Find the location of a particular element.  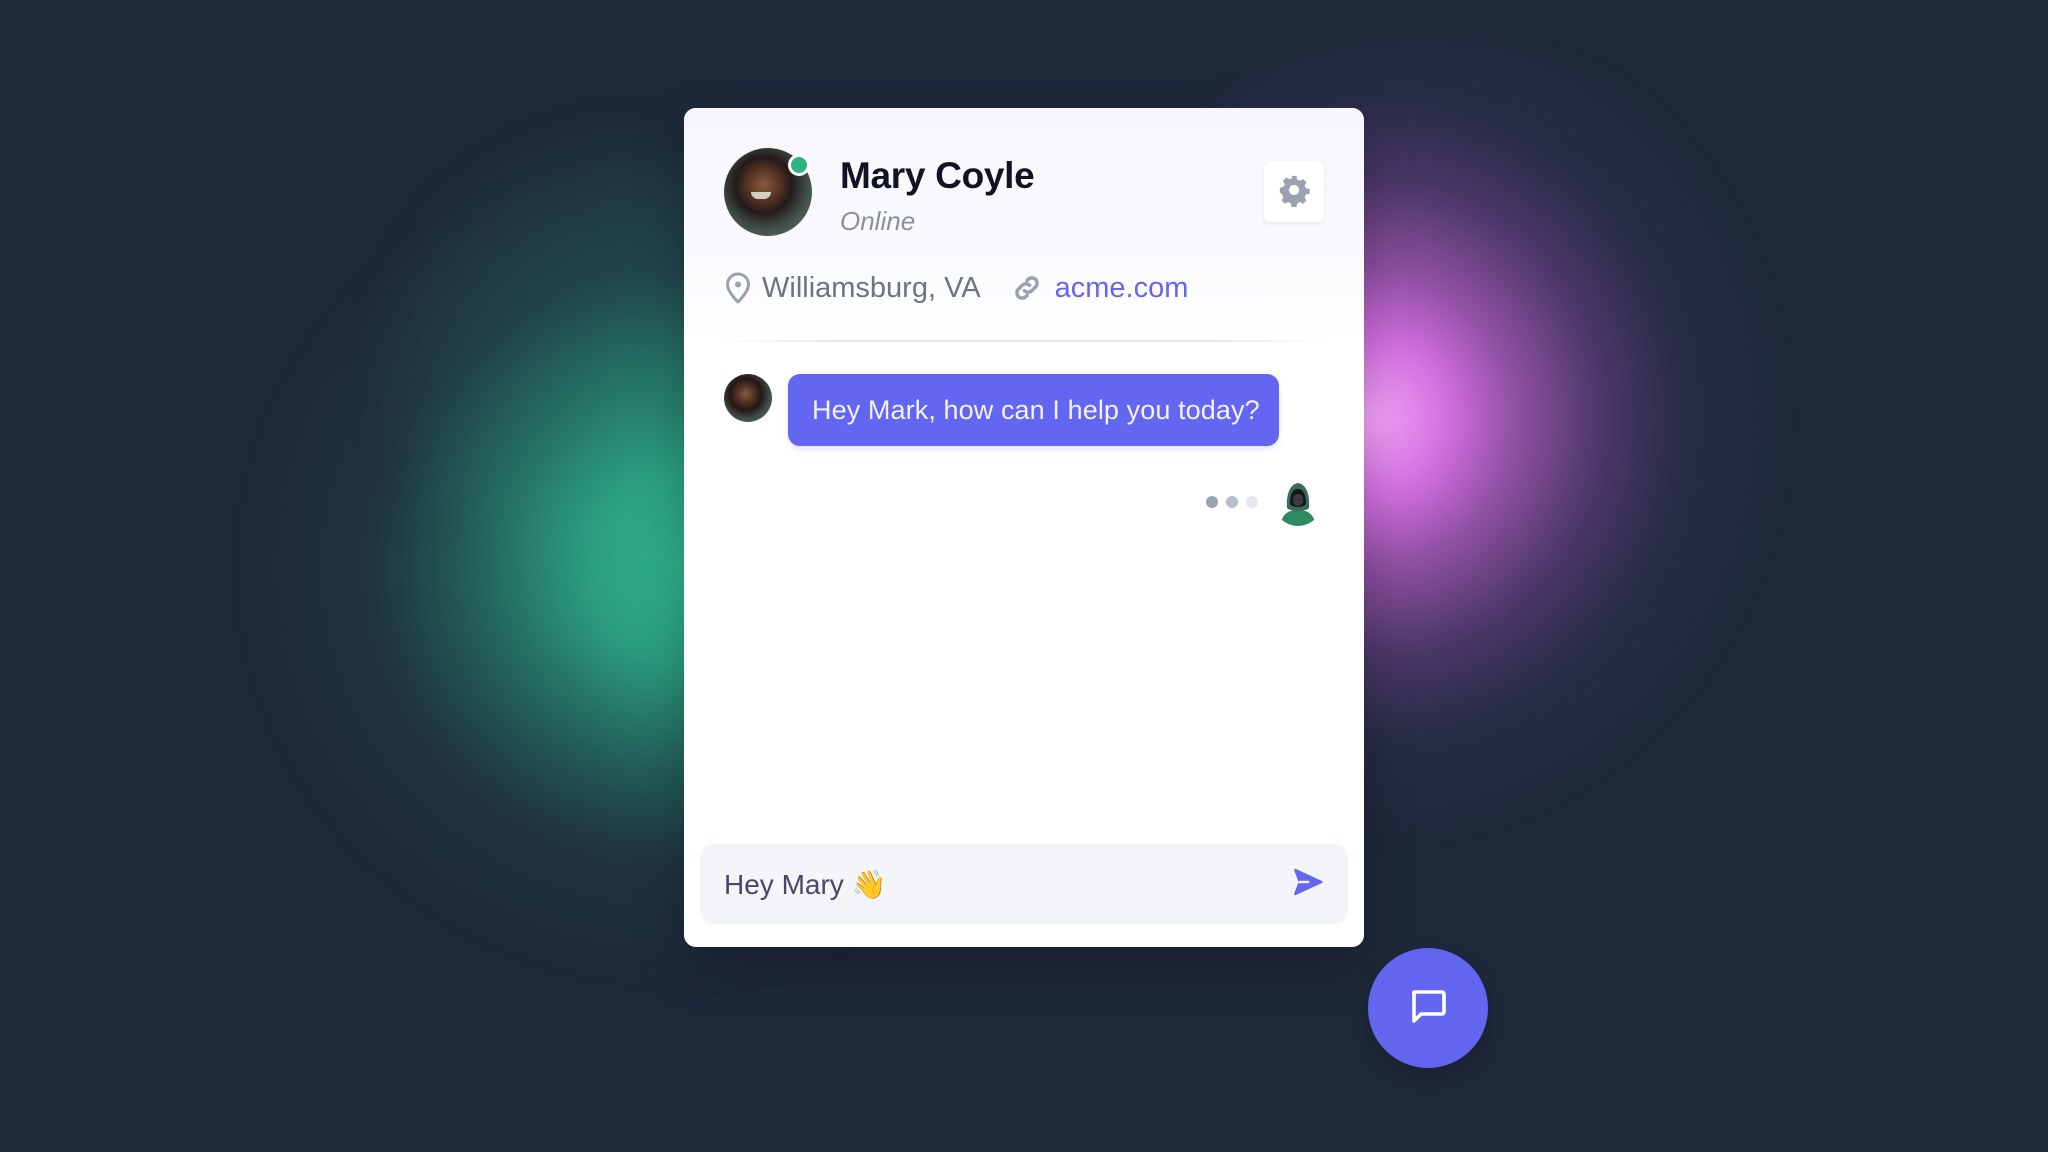

open-chat-button is located at coordinates (1428, 1008).